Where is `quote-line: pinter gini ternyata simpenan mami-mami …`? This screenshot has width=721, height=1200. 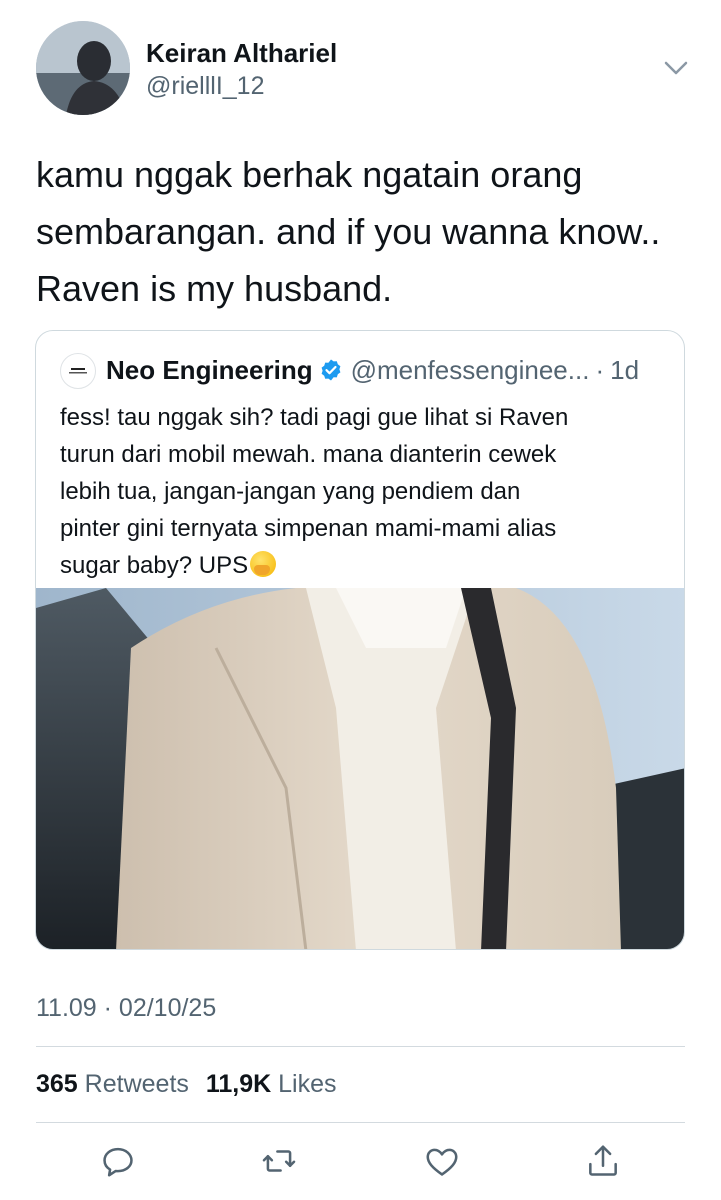 quote-line: pinter gini ternyata simpenan mami-mami … is located at coordinates (308, 528).